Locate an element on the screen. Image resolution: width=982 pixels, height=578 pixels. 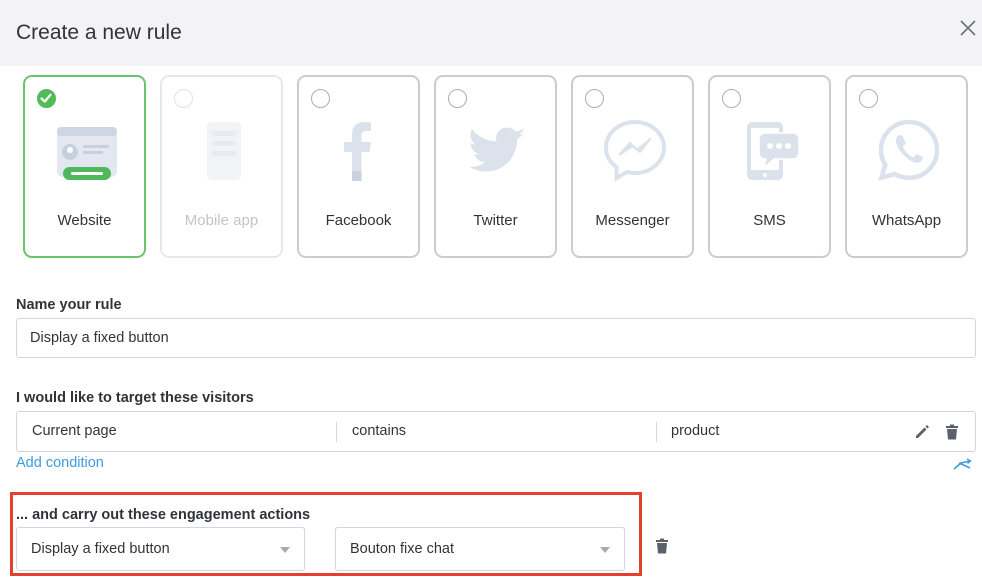
channel-label-whatsapp: WhatsApp is located at coordinates (906, 220).